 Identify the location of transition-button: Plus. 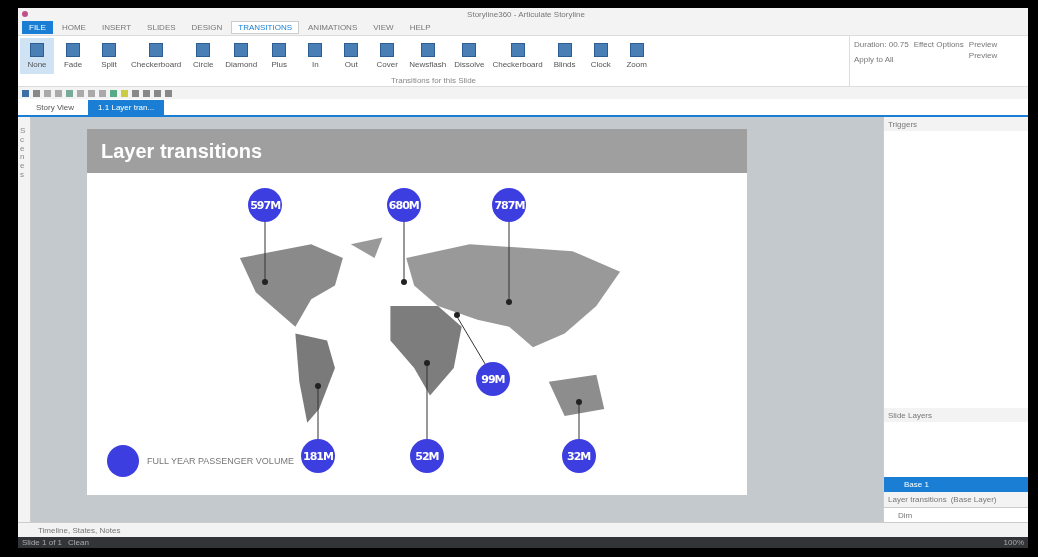
(279, 56).